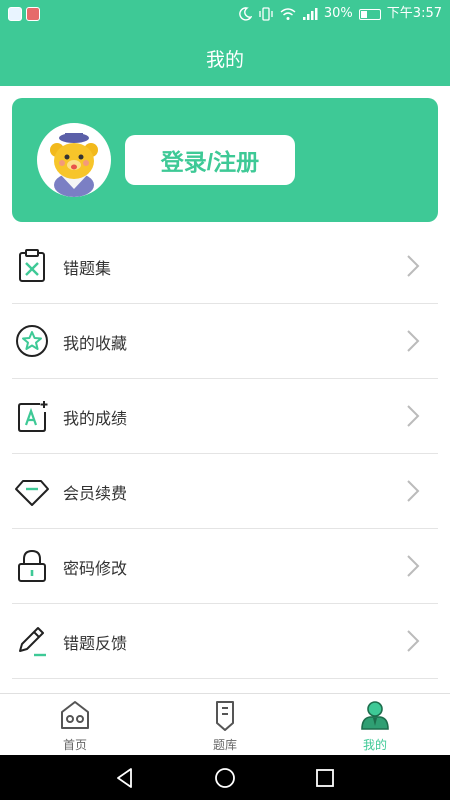  I want to click on wifi-icon, so click(288, 14).